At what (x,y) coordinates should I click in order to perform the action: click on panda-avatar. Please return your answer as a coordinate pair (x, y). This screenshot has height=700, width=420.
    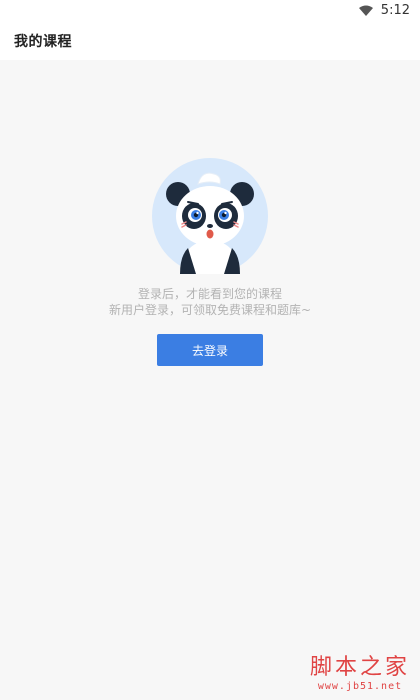
    Looking at the image, I should click on (210, 216).